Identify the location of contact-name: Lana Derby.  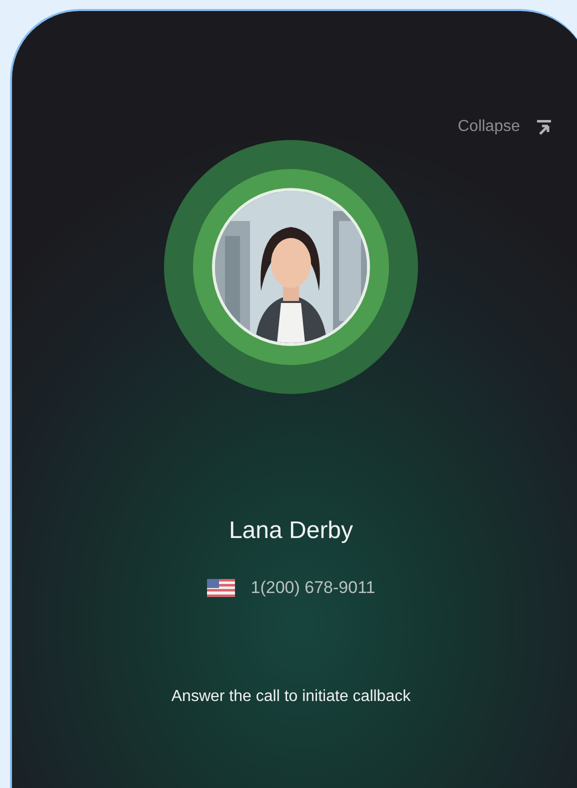
(291, 531).